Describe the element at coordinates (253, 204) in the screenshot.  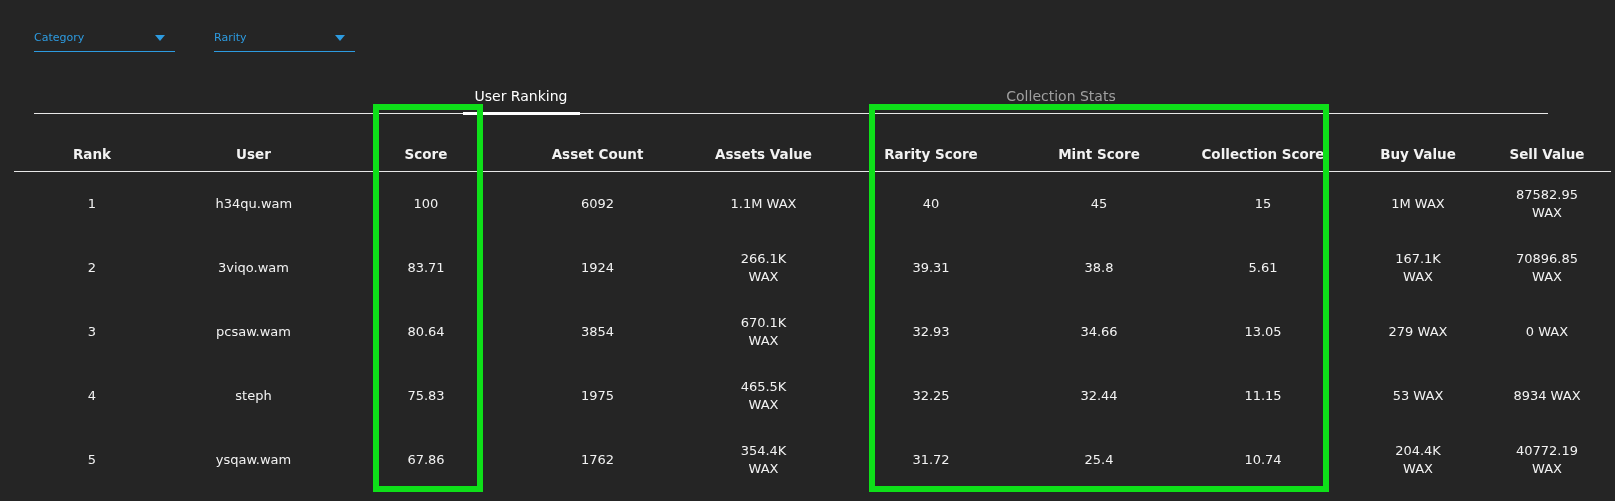
I see `table-cell: h34qu.wam` at that location.